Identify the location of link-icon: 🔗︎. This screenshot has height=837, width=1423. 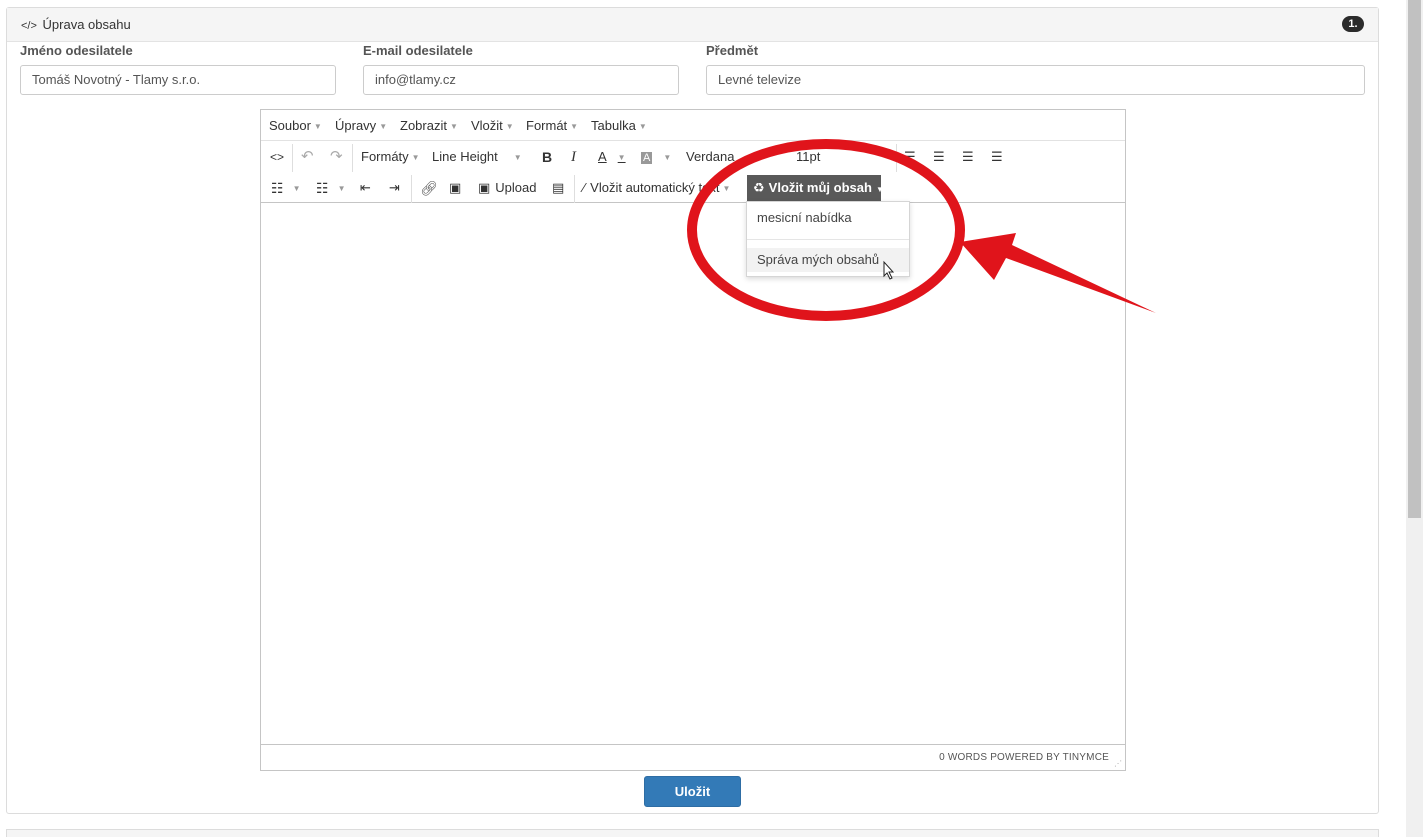
(429, 188).